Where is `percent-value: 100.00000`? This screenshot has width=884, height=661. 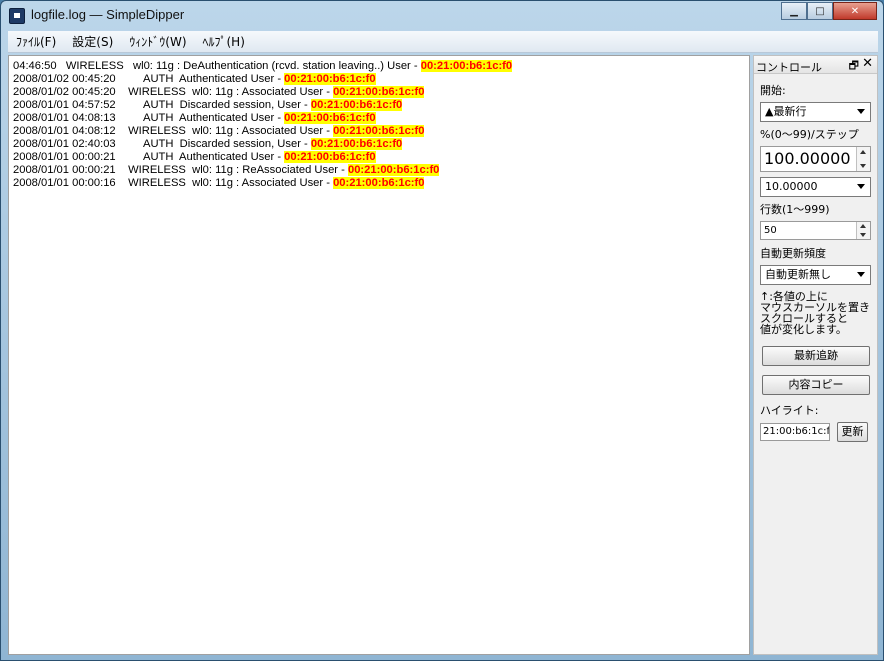 percent-value: 100.00000 is located at coordinates (807, 158).